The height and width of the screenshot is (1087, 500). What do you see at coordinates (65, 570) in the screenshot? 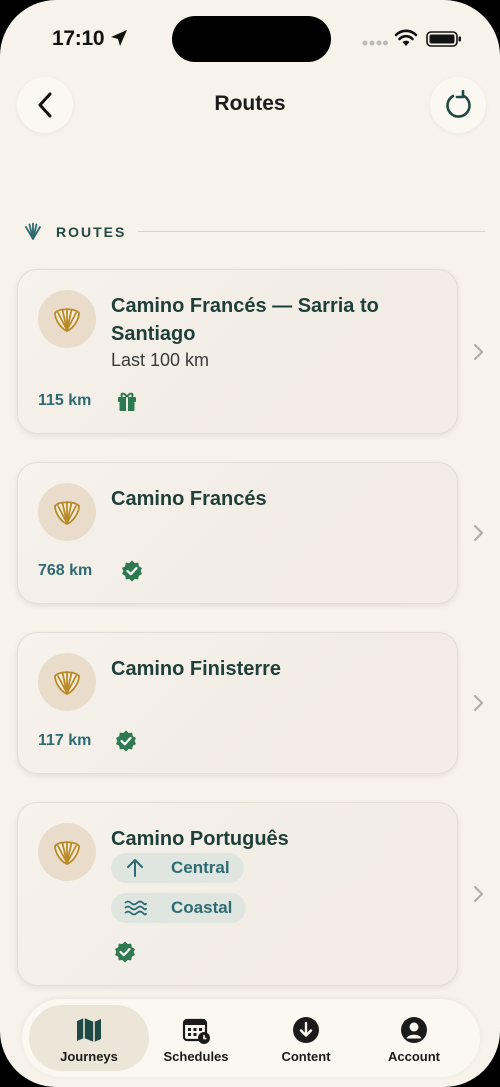
I see `route-distance: 768 km` at bounding box center [65, 570].